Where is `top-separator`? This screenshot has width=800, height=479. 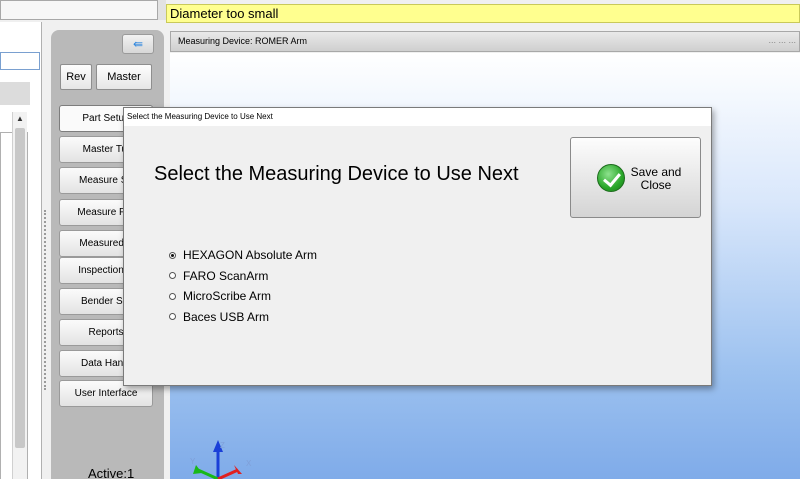 top-separator is located at coordinates (162, 10).